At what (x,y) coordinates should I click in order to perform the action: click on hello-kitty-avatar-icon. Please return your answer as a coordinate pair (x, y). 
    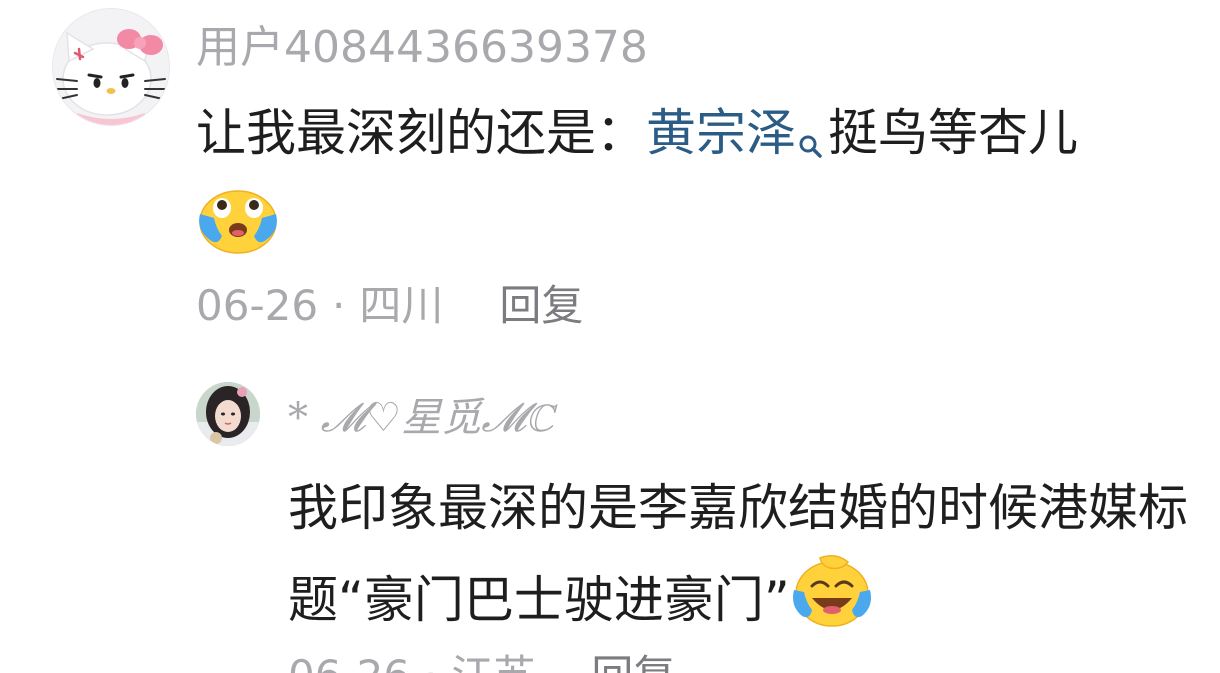
    Looking at the image, I should click on (111, 67).